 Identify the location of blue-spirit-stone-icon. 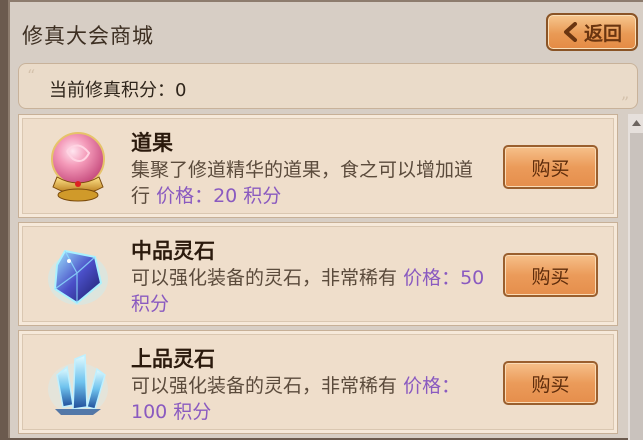
(78, 277).